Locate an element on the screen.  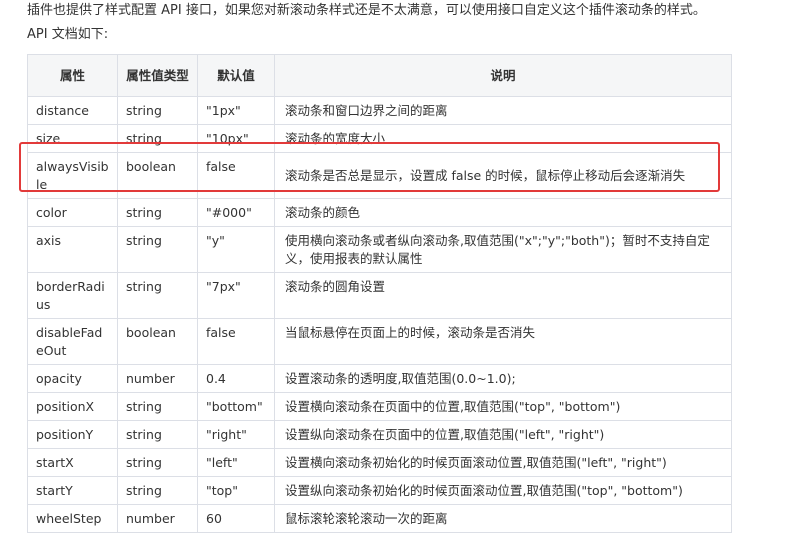
header-attr: 属性 is located at coordinates (72, 75).